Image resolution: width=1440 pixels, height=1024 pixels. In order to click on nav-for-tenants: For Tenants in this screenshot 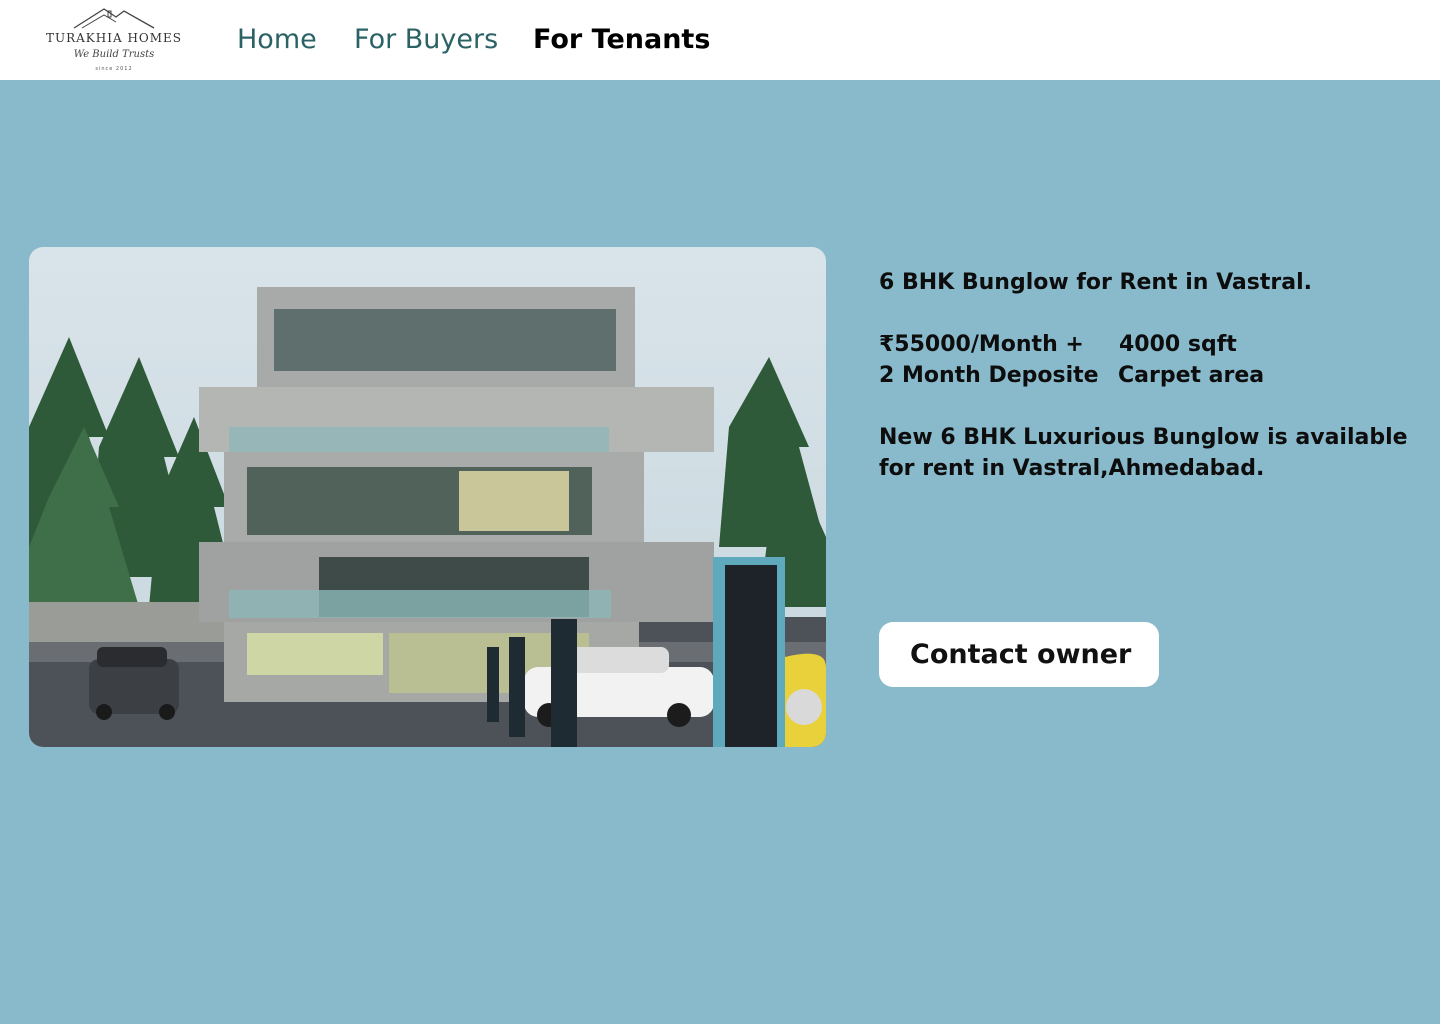, I will do `click(621, 40)`.